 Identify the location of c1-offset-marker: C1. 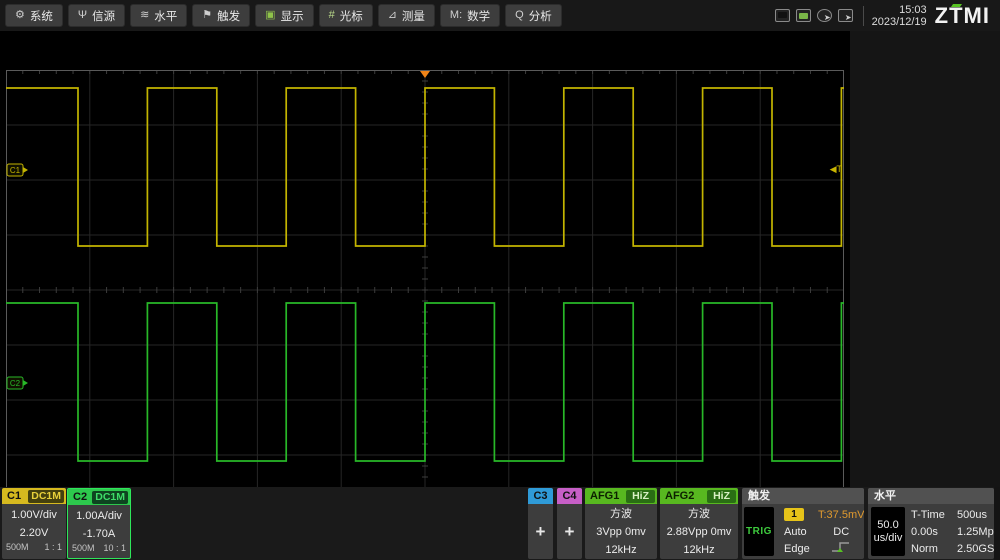
(17, 170).